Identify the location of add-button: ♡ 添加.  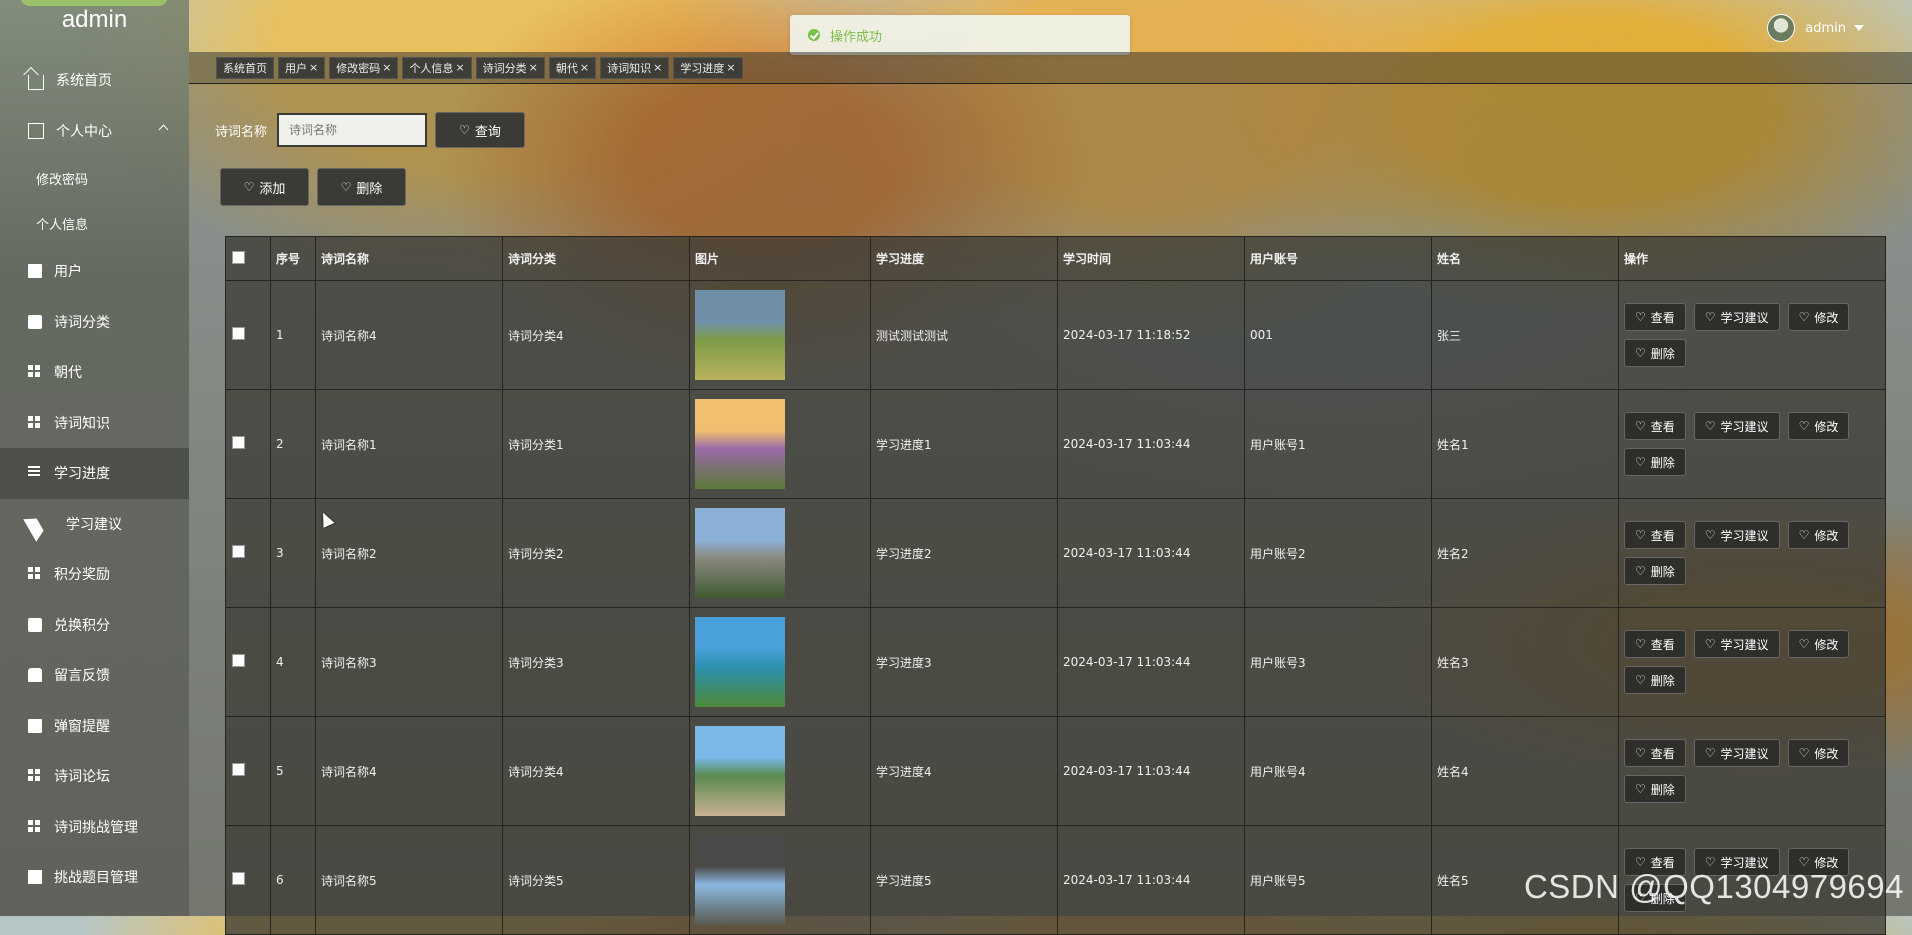
(264, 187).